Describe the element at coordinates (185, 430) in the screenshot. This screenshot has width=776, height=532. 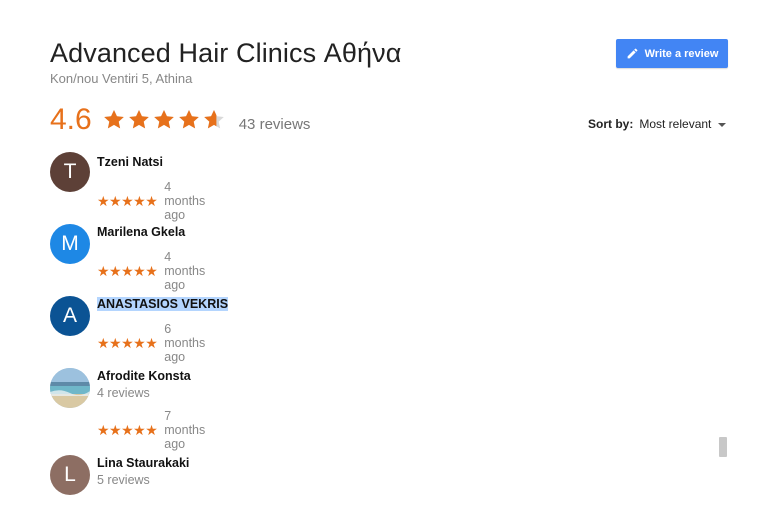
I see `review-time: 7 months ago` at that location.